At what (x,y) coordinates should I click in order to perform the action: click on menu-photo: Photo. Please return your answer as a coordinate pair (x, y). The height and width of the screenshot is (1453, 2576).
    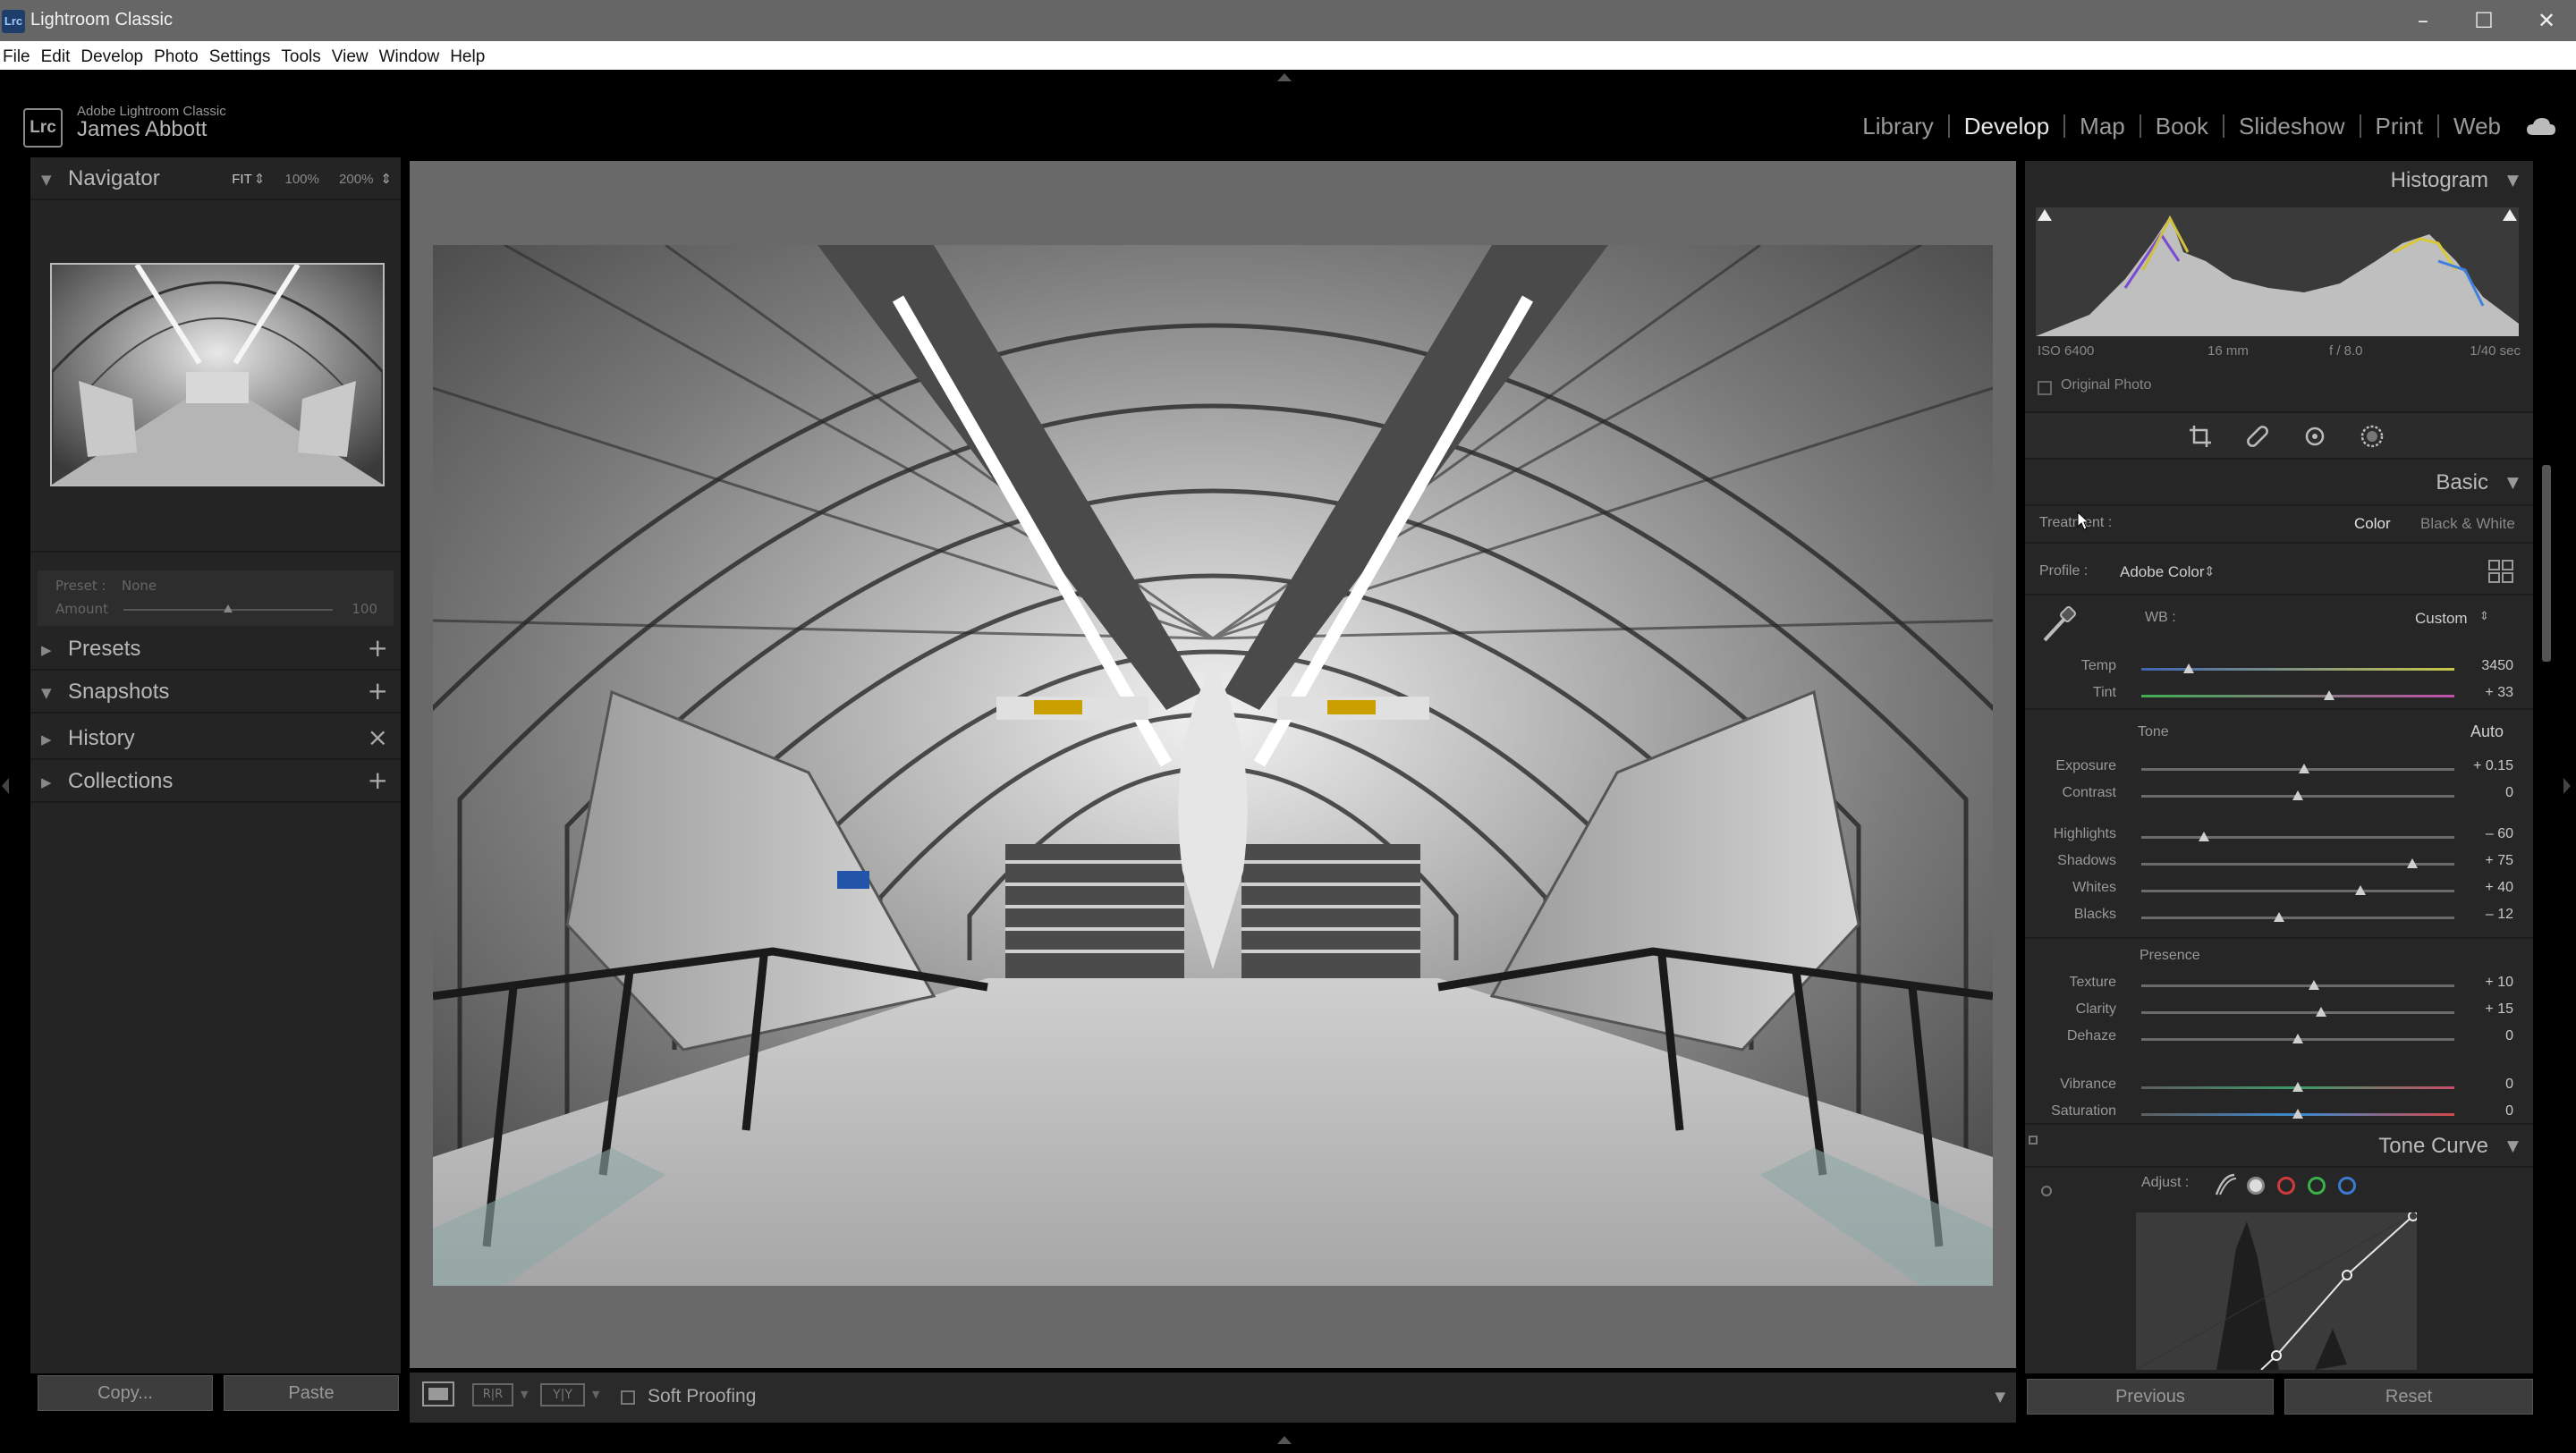
    Looking at the image, I should click on (180, 54).